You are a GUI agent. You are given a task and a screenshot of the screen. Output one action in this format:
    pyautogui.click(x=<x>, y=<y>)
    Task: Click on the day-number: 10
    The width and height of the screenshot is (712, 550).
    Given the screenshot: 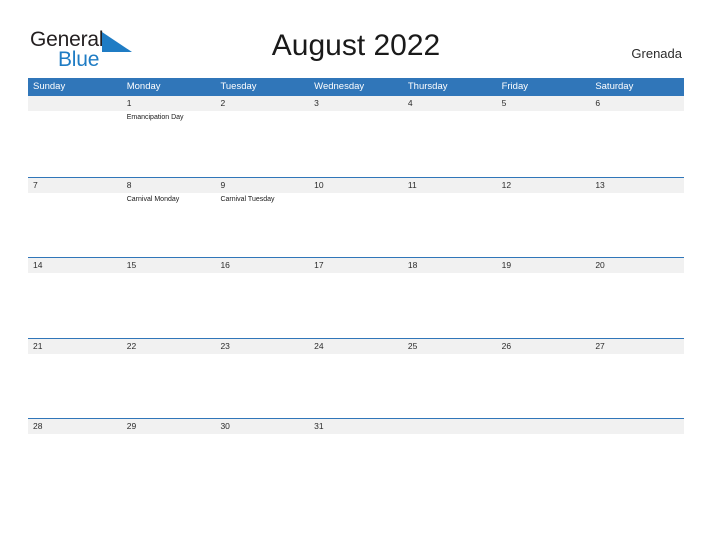 What is the action you would take?
    pyautogui.click(x=356, y=185)
    